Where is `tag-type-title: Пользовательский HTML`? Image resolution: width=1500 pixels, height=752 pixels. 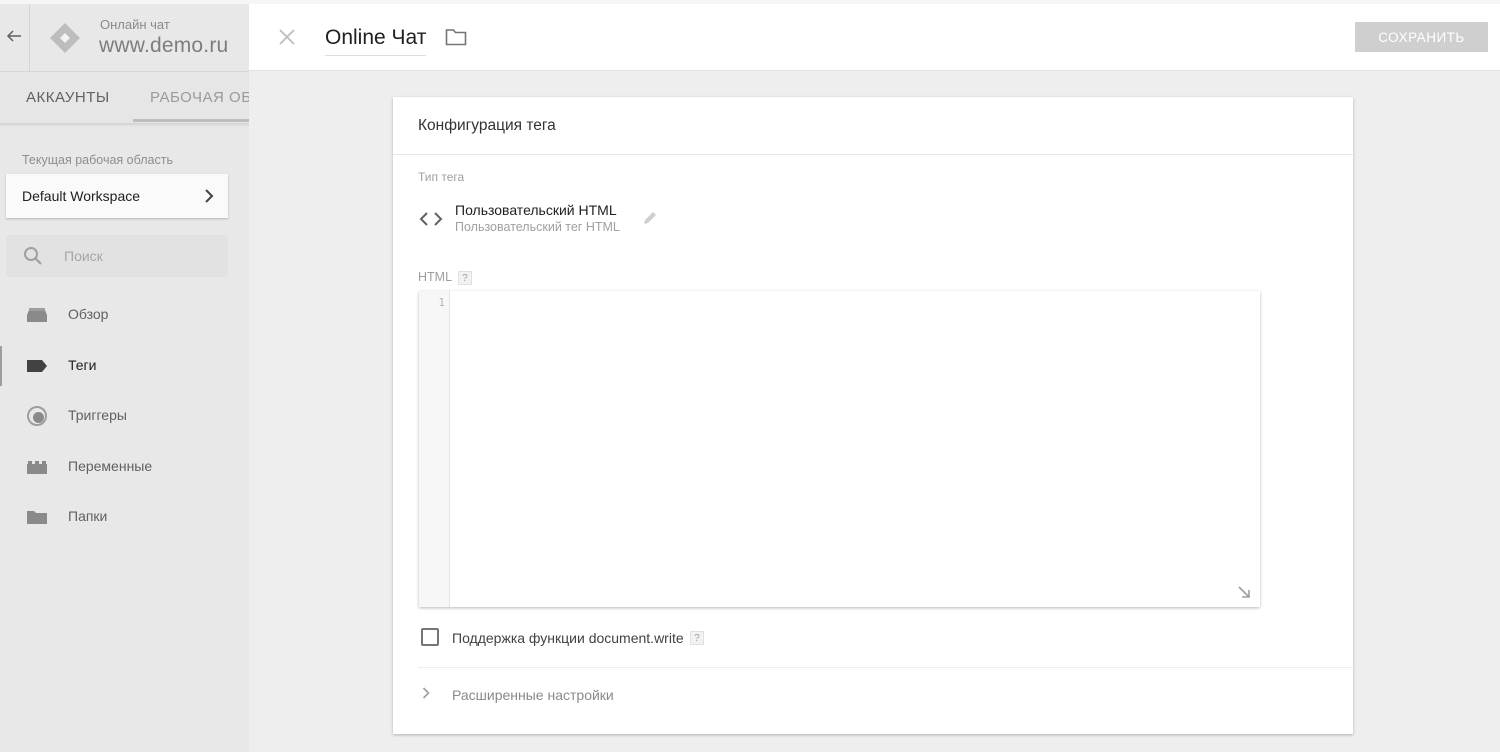
tag-type-title: Пользовательский HTML is located at coordinates (536, 210).